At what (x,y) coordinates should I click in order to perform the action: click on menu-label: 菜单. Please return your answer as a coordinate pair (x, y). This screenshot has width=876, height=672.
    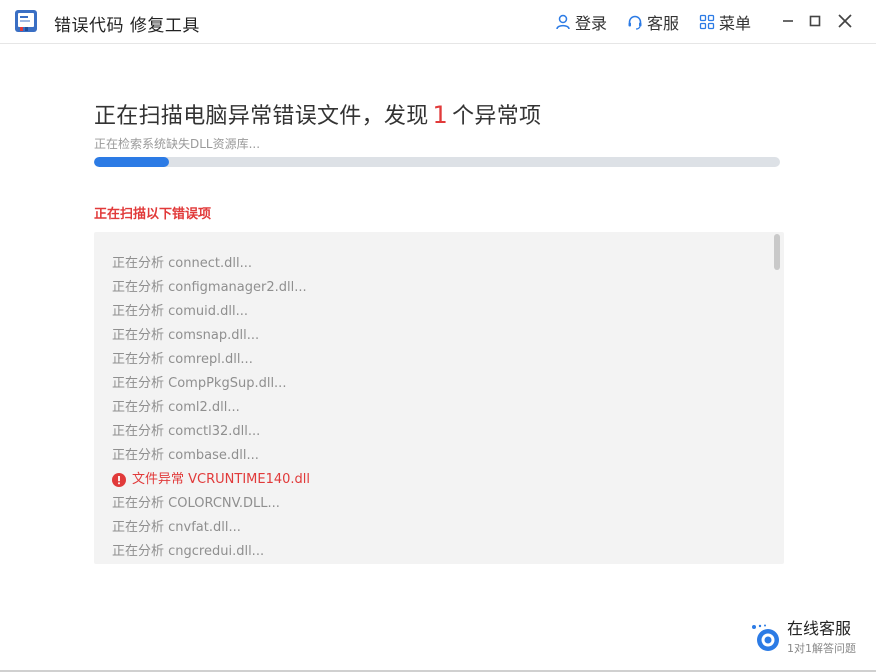
    Looking at the image, I should click on (735, 23).